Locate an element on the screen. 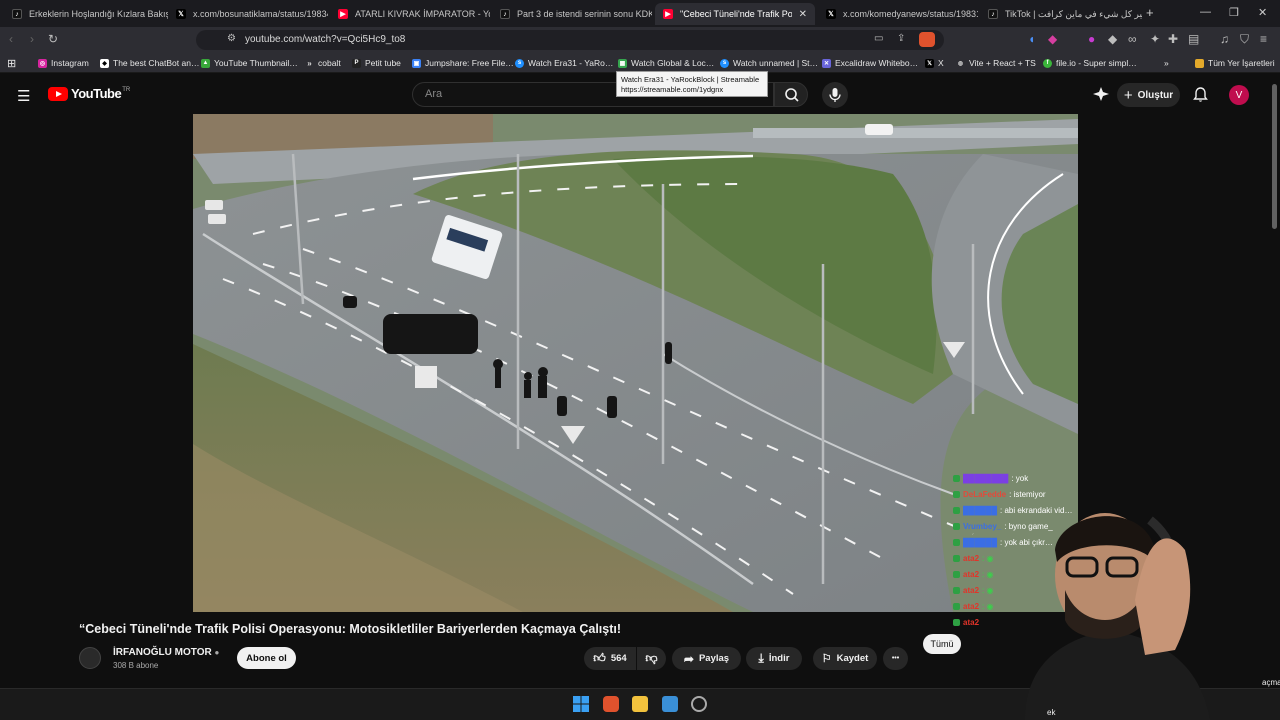 This screenshot has width=1280, height=720. reload-icon: ↻ is located at coordinates (53, 39).